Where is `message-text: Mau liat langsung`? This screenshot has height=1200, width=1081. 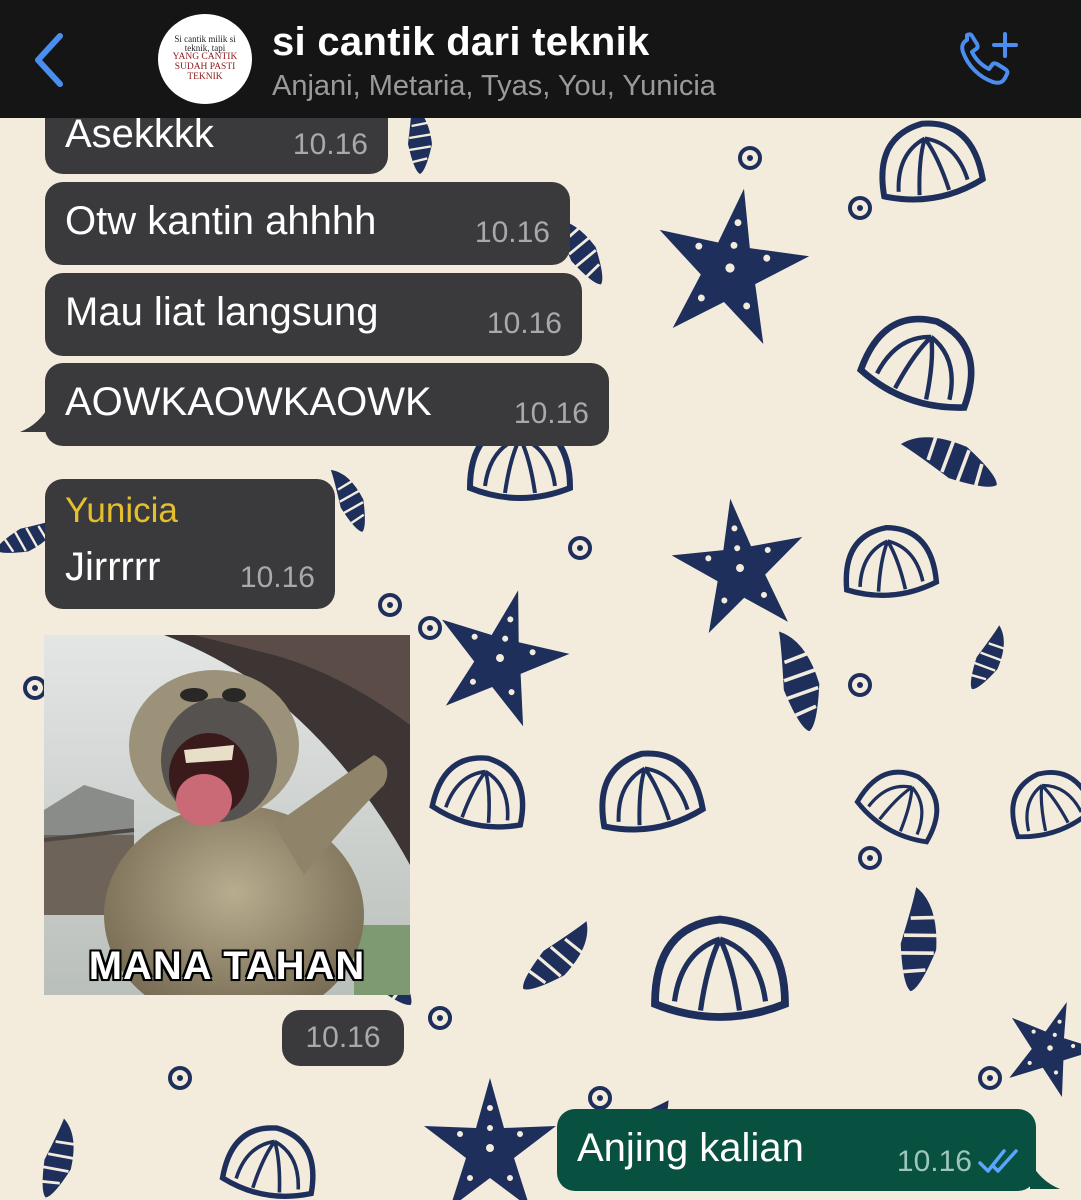 message-text: Mau liat langsung is located at coordinates (222, 312).